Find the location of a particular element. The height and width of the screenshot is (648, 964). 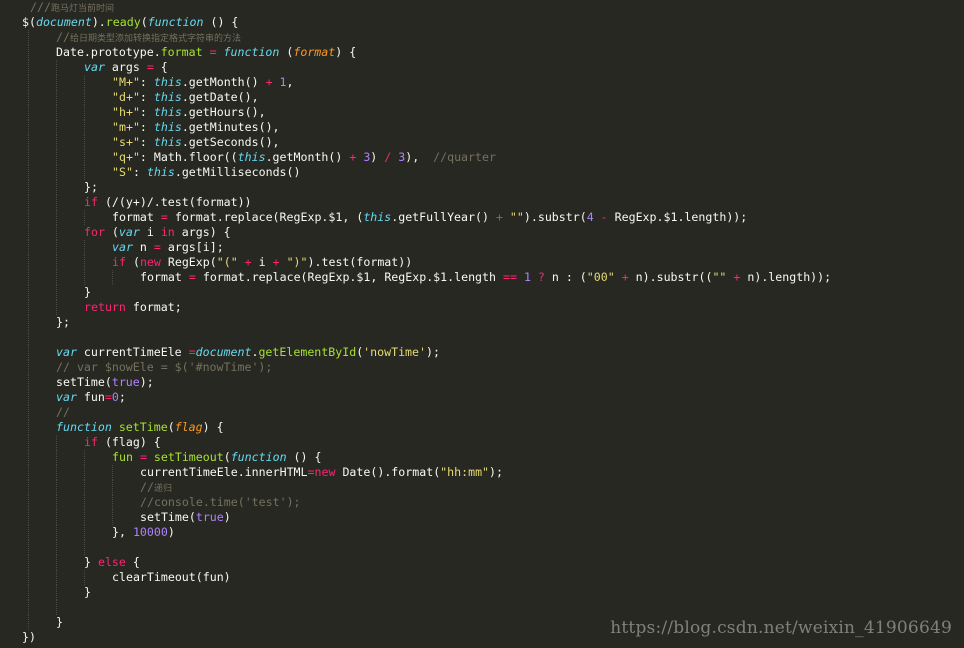

code-text: if (/(y+)/.test(format)) is located at coordinates (168, 202).